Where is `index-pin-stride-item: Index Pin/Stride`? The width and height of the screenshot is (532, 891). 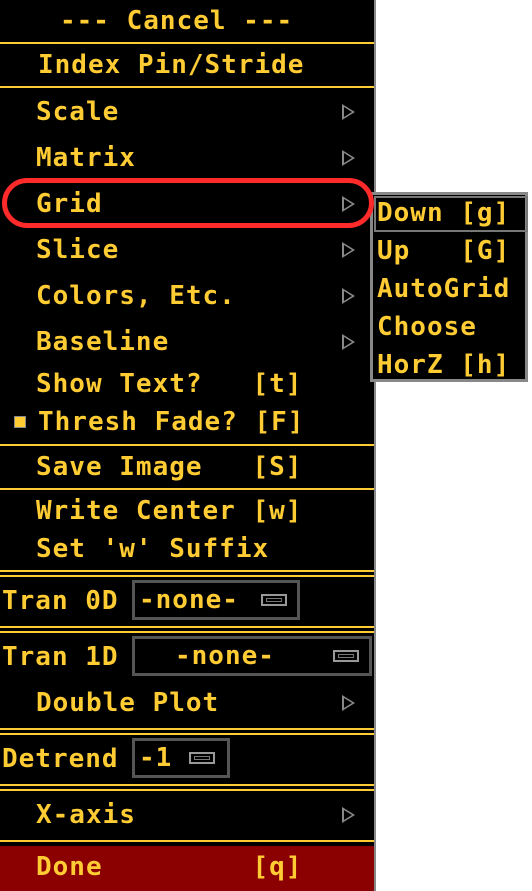 index-pin-stride-item: Index Pin/Stride is located at coordinates (171, 65).